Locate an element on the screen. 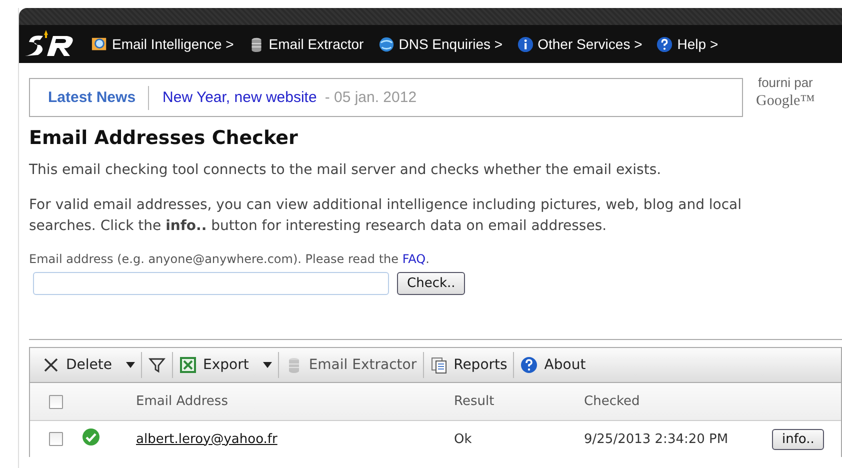 The width and height of the screenshot is (842, 468). toolbar-button: Reports is located at coordinates (469, 365).